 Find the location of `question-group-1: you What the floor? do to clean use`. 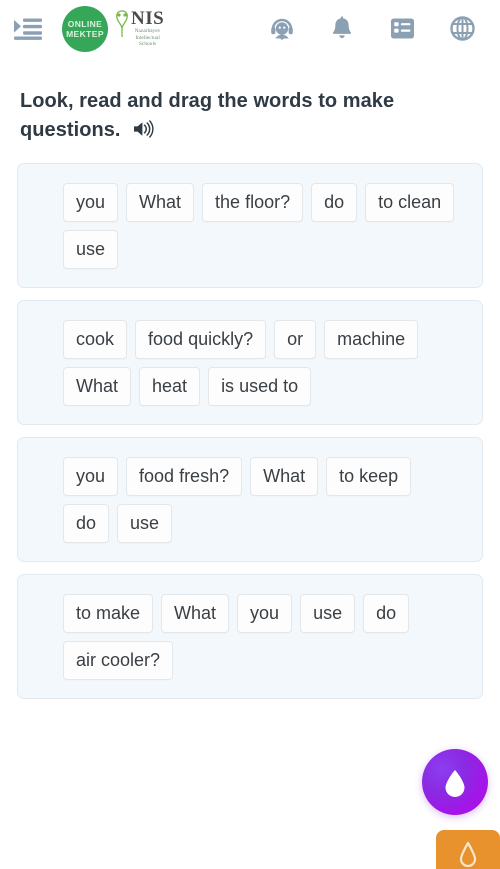

question-group-1: you What the floor? do to clean use is located at coordinates (250, 225).